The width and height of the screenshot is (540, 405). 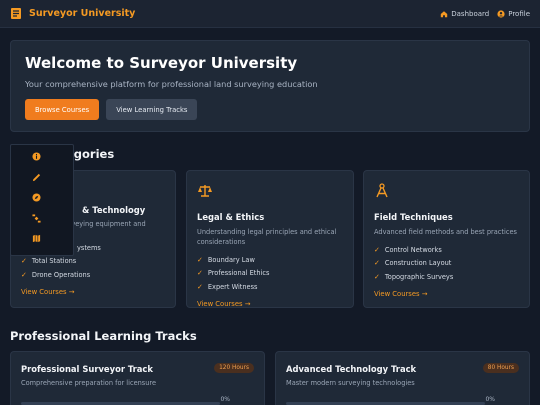 I want to click on view-learning-tracks-button: View Learning Tracks, so click(x=152, y=109).